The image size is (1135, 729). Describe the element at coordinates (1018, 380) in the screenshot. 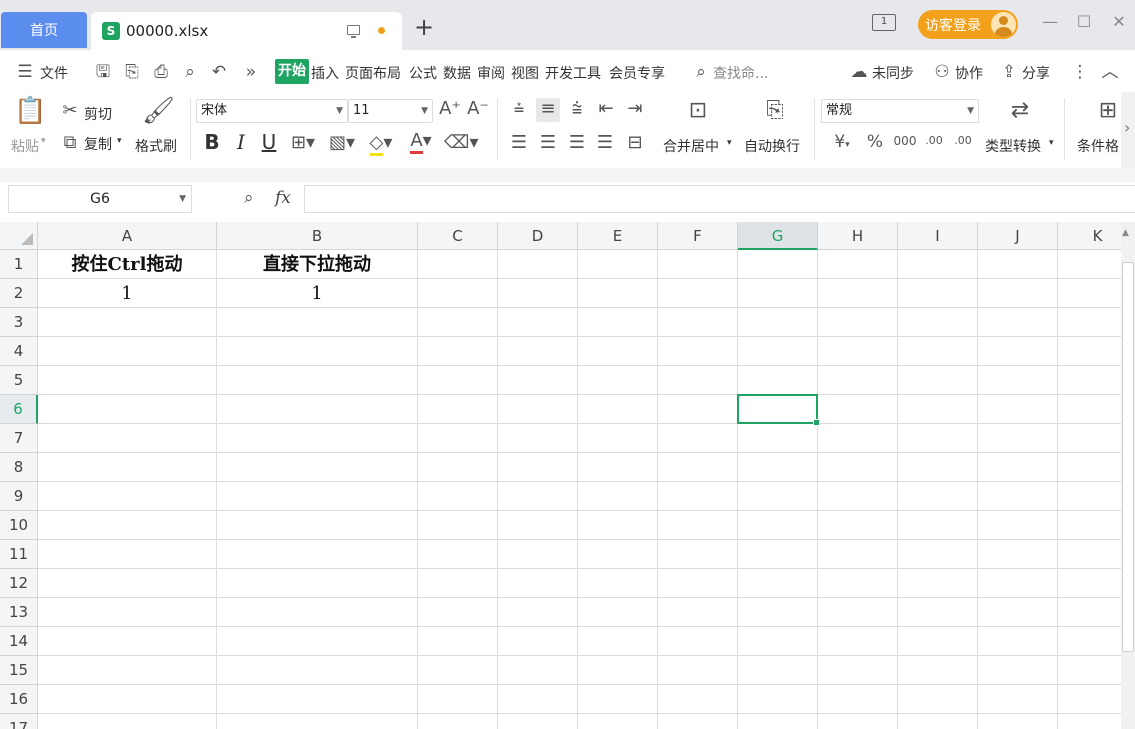

I see `cell-J5` at that location.